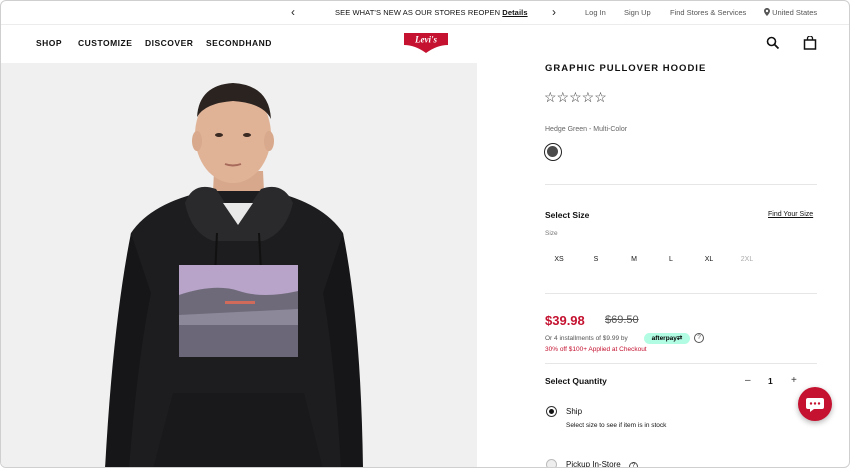 This screenshot has height=468, width=850. Describe the element at coordinates (586, 338) in the screenshot. I see `installments-text: Or 4 installments of $9.99 by` at that location.